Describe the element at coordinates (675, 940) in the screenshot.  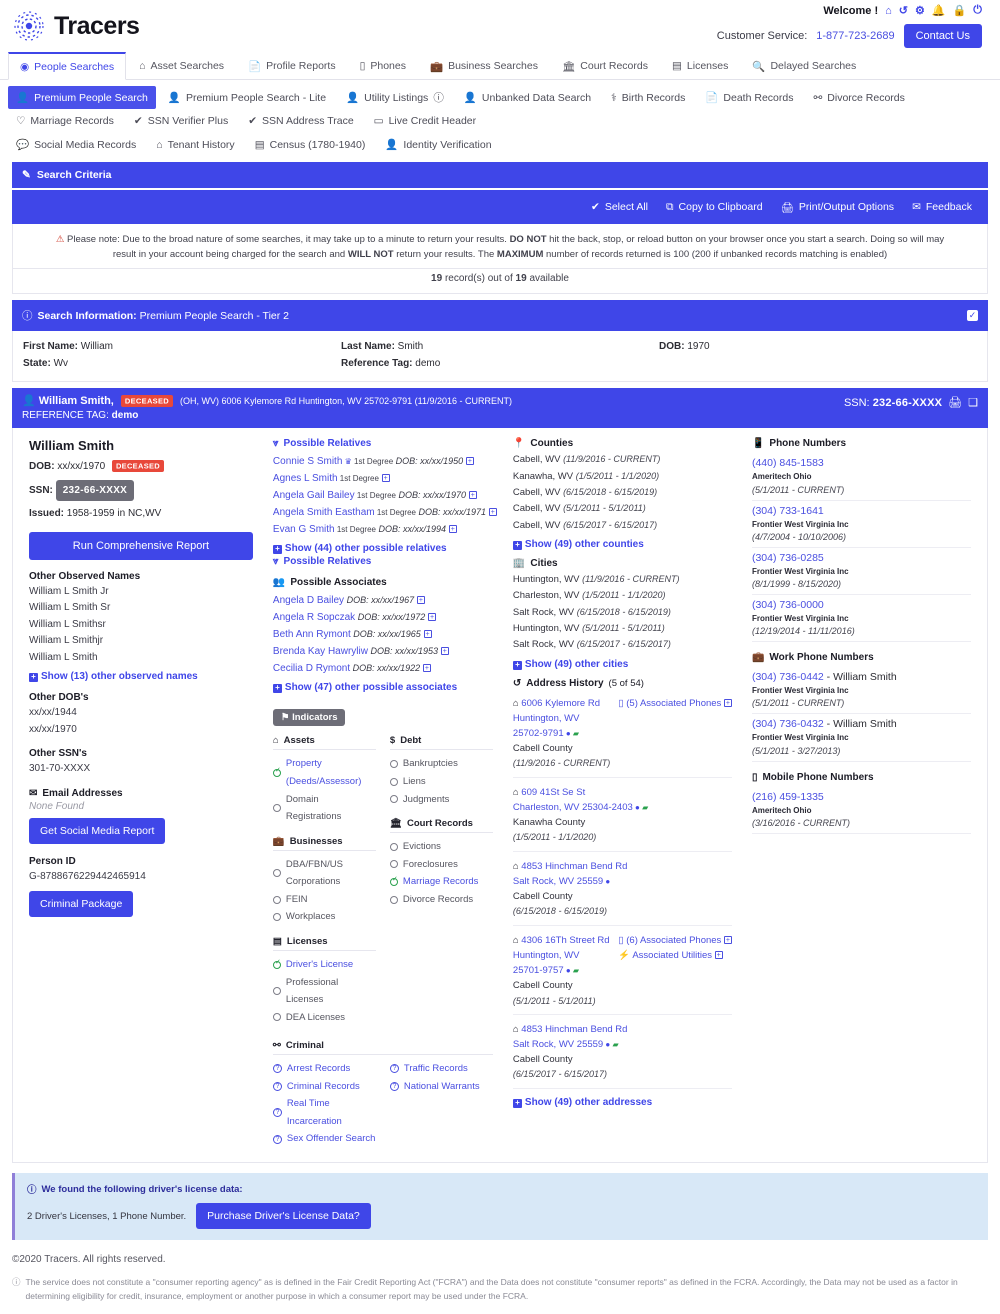
I see `address-link: ▯ (6) Associated Phones +` at that location.